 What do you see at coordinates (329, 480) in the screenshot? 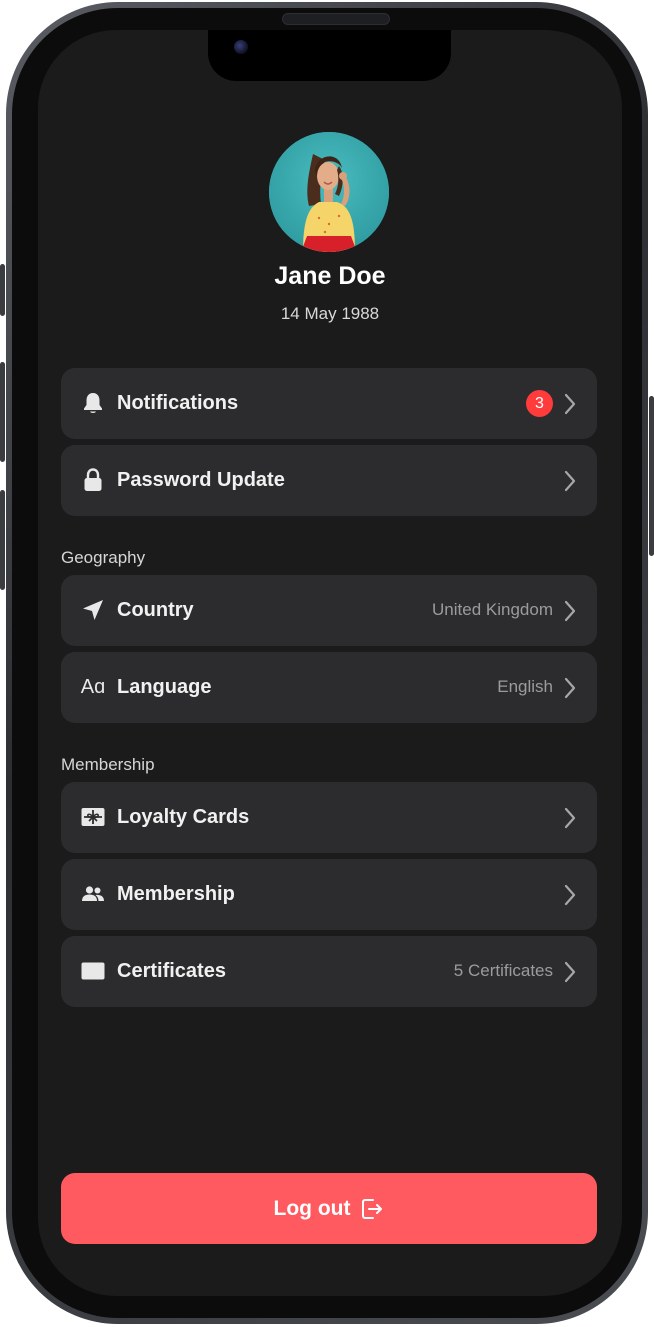
I see `password-update-row: Password Update` at bounding box center [329, 480].